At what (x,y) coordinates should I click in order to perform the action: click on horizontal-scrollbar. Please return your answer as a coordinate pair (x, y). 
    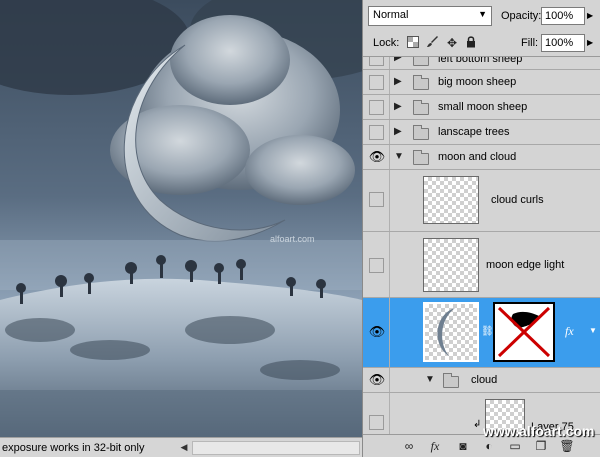
    Looking at the image, I should click on (276, 448).